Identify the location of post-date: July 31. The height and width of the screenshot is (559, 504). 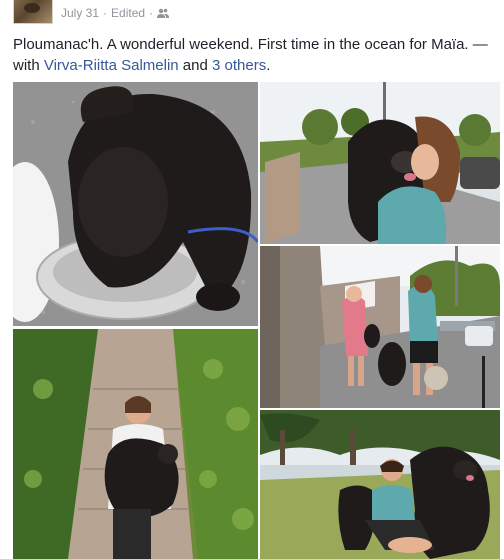
(80, 13).